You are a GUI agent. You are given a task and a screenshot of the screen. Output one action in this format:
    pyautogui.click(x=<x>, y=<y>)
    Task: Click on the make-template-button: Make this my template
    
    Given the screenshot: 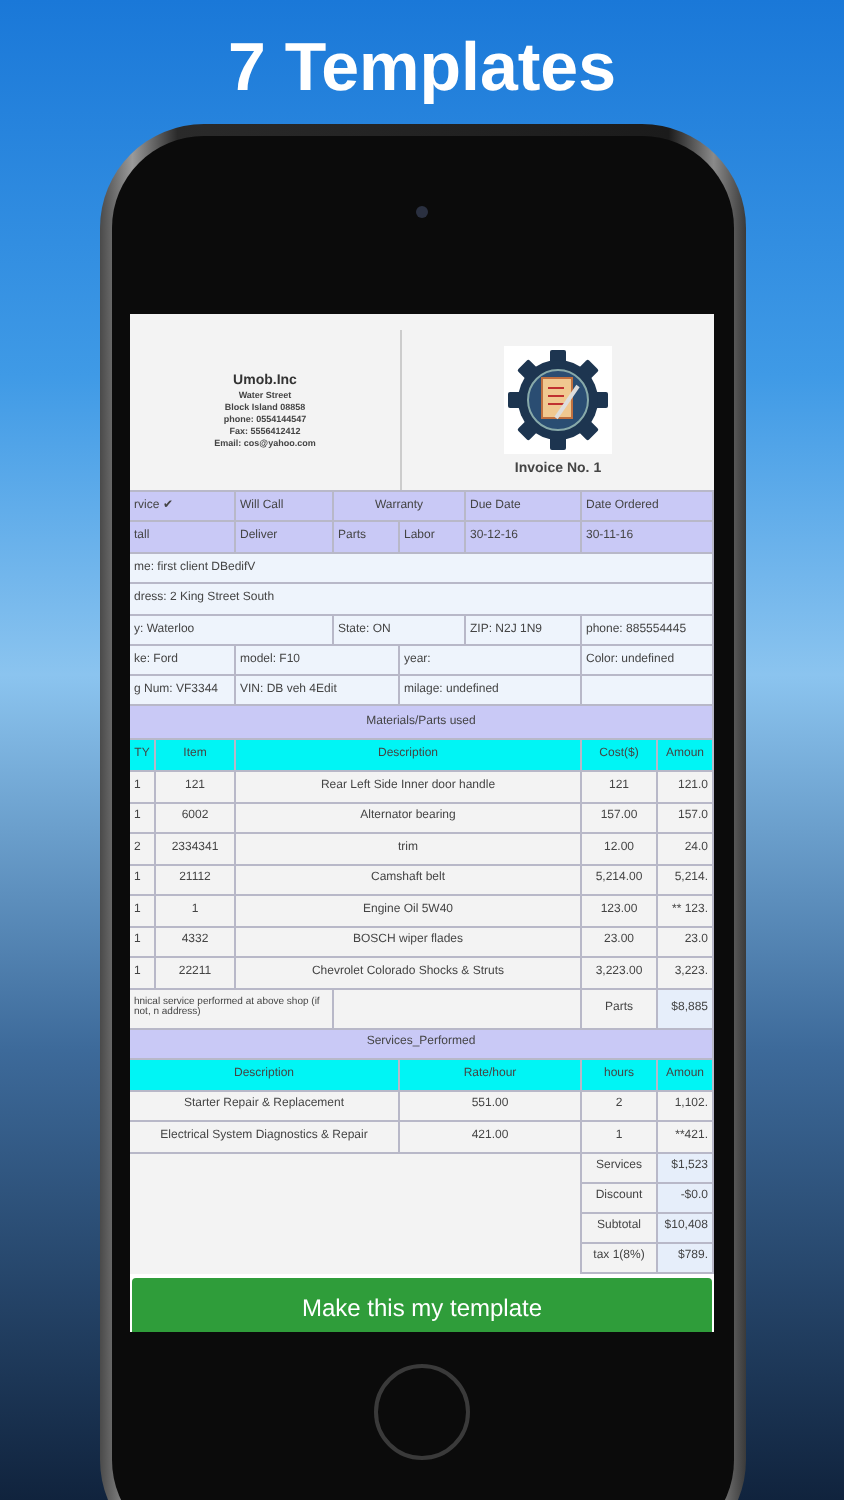 What is the action you would take?
    pyautogui.click(x=422, y=1304)
    